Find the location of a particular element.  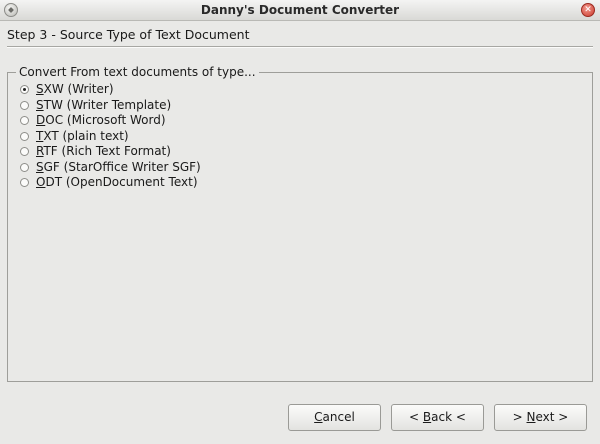

window-title: Danny's Document Converter is located at coordinates (300, 10).